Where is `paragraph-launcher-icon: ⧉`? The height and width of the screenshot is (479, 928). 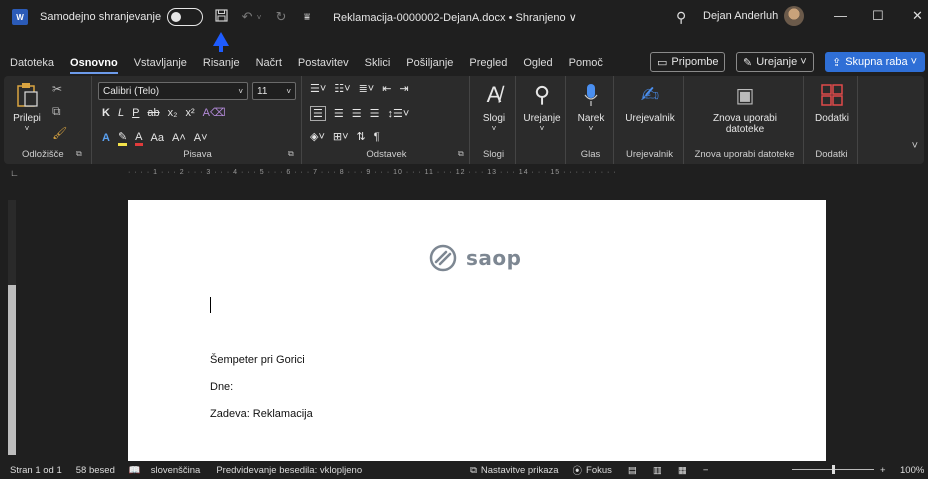 paragraph-launcher-icon: ⧉ is located at coordinates (461, 154).